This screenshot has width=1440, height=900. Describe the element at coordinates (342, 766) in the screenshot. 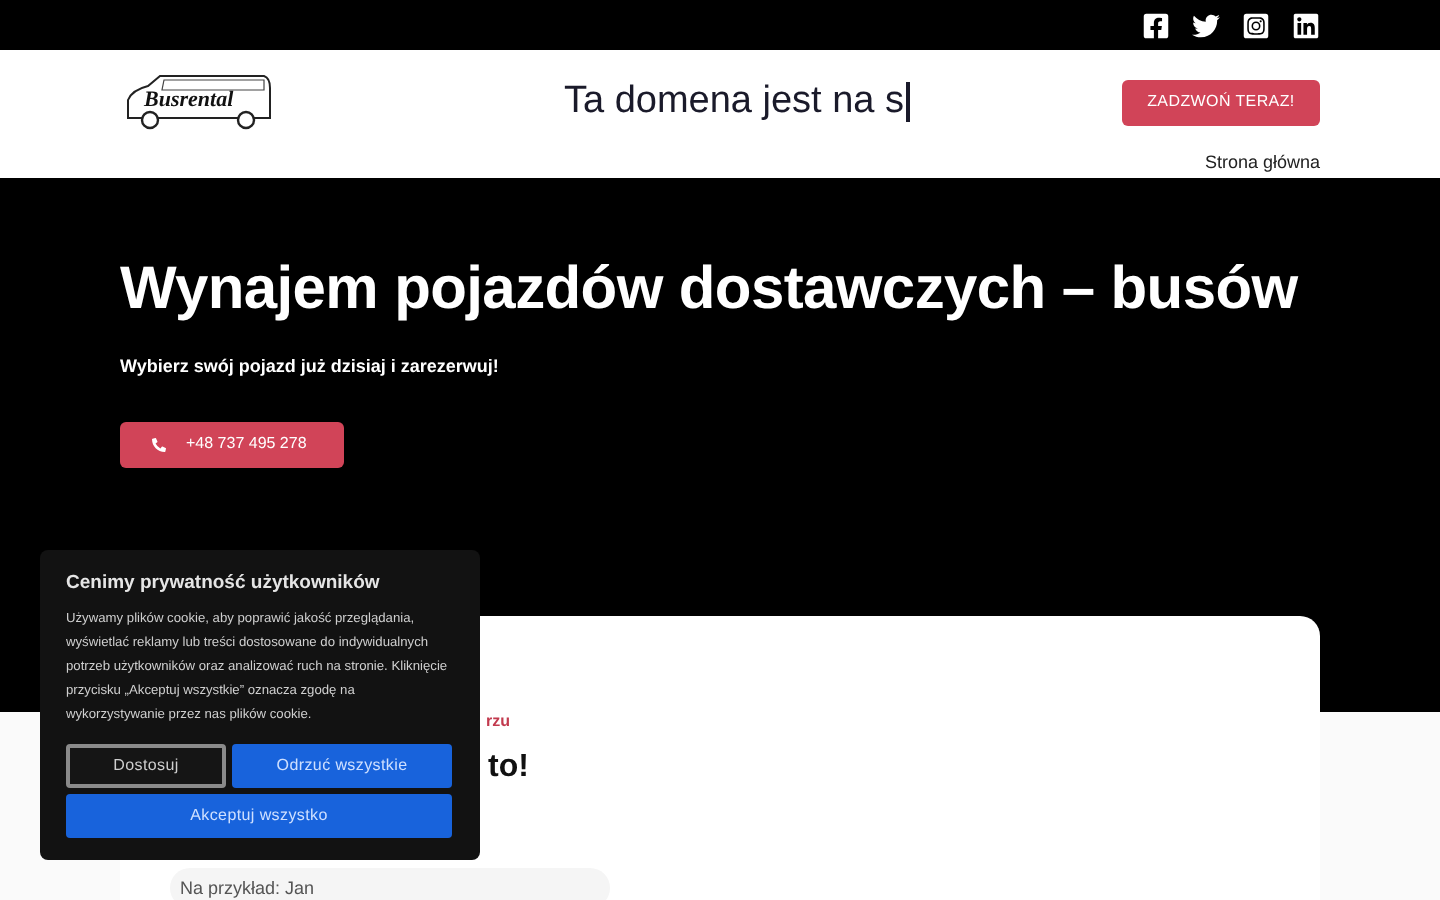

I see `cookie-button: Odrzuć wszystkie` at that location.